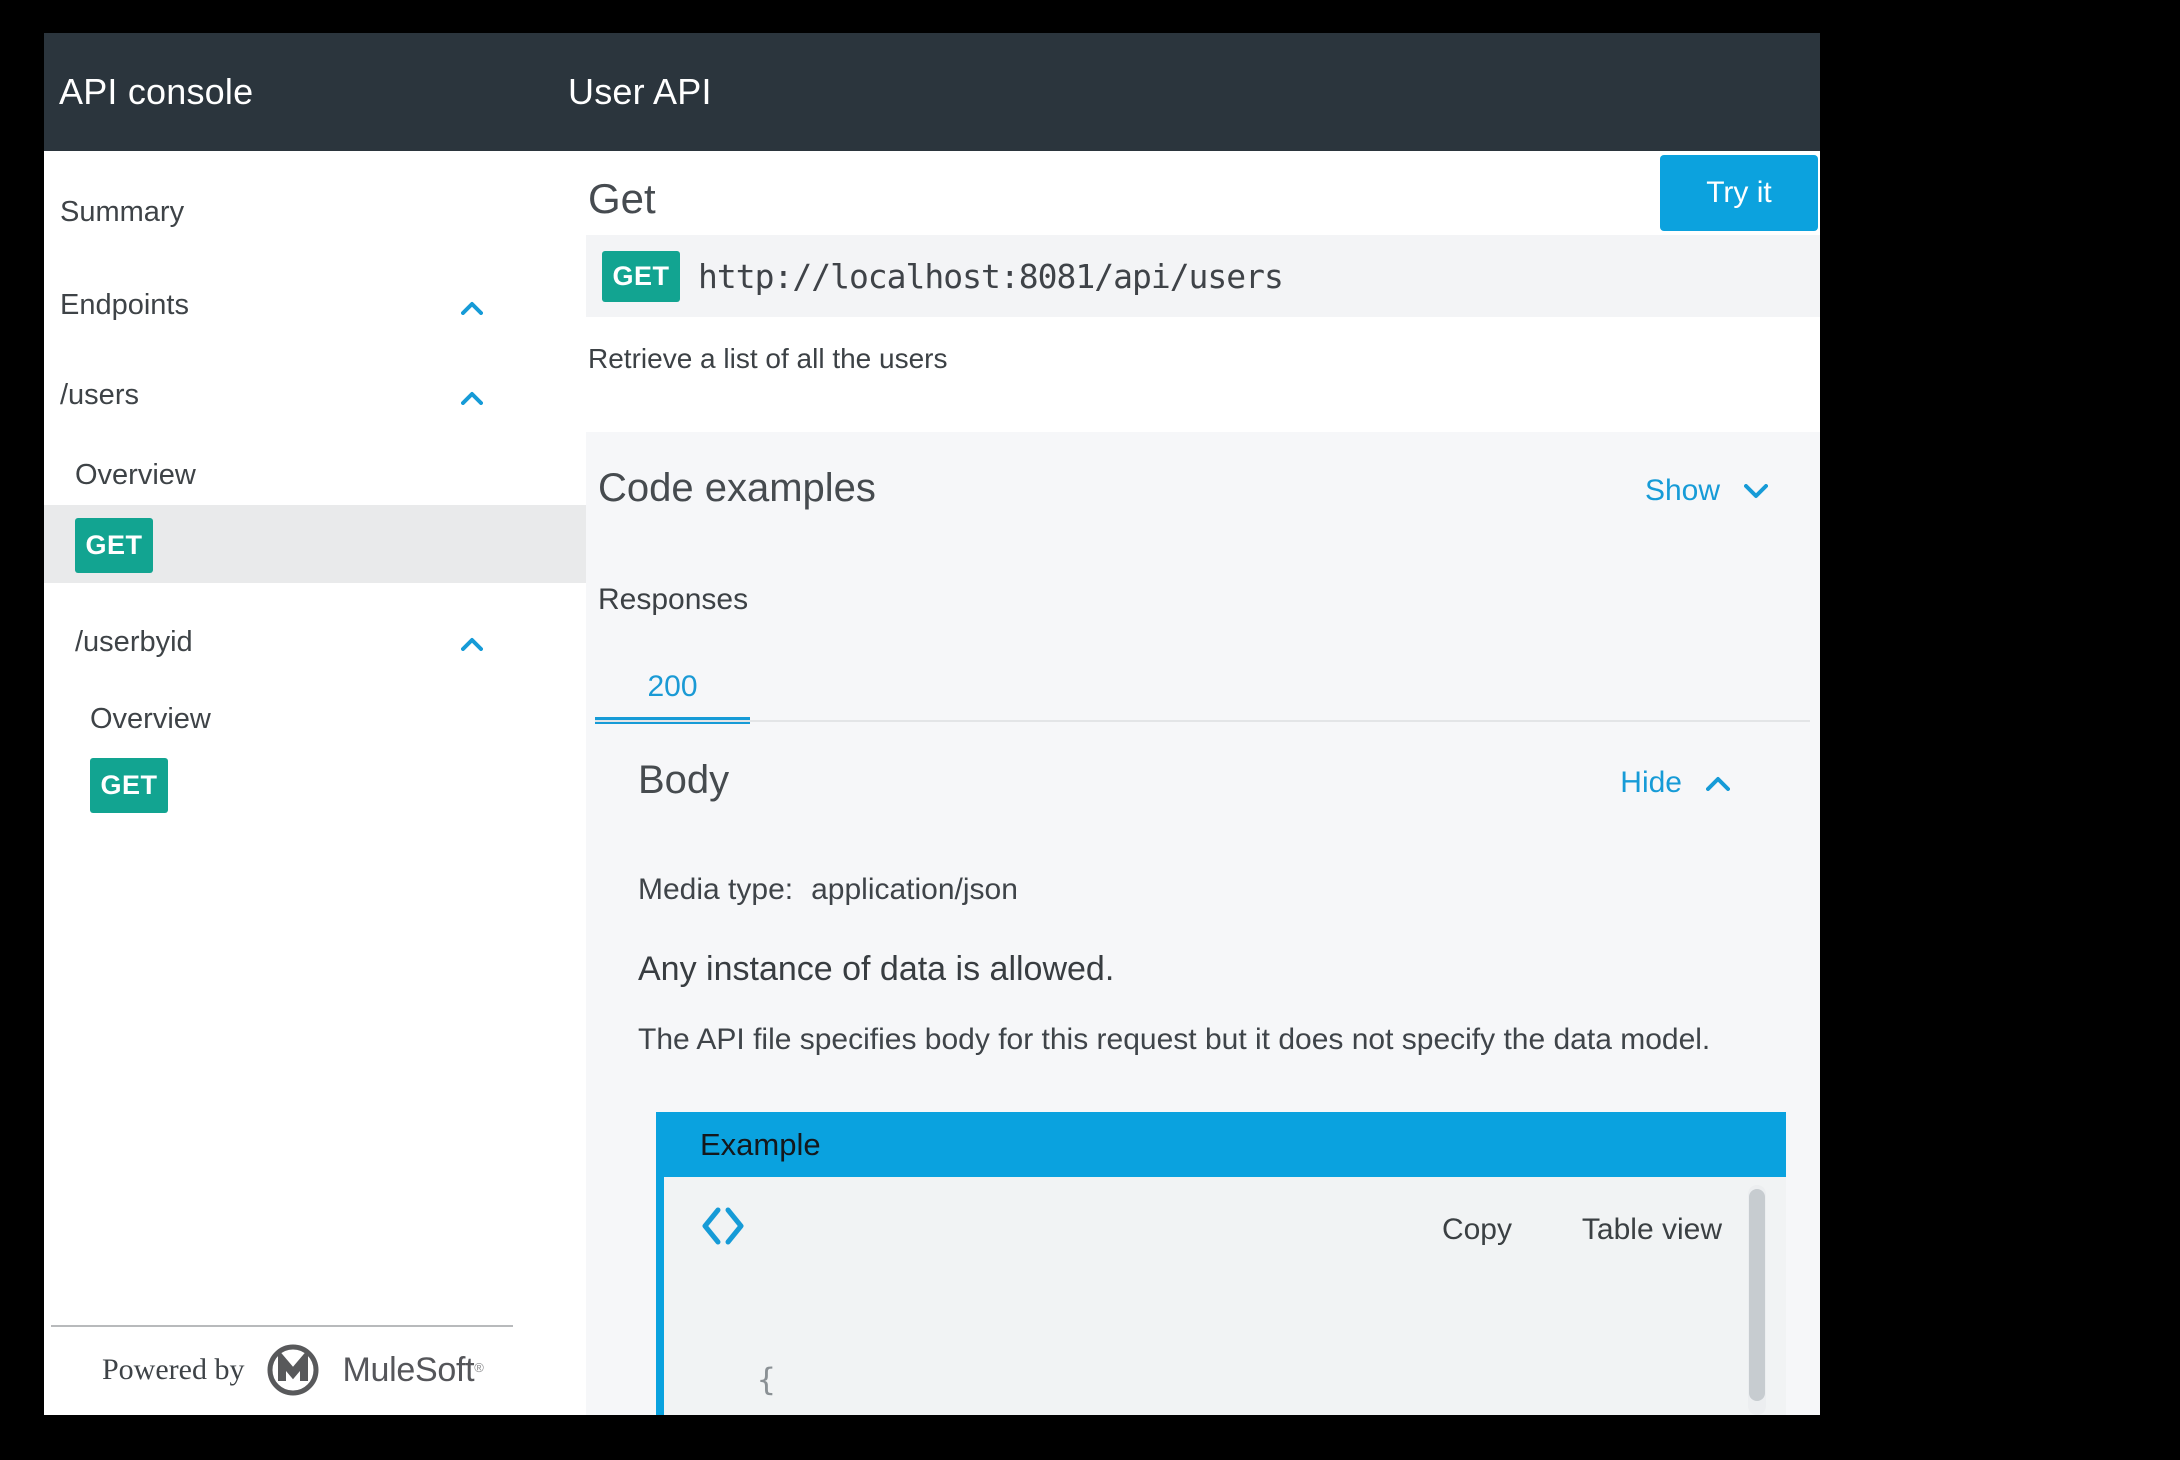 Image resolution: width=2180 pixels, height=1460 pixels. What do you see at coordinates (129, 785) in the screenshot?
I see `sidebar-item-userbyid-get: GET` at bounding box center [129, 785].